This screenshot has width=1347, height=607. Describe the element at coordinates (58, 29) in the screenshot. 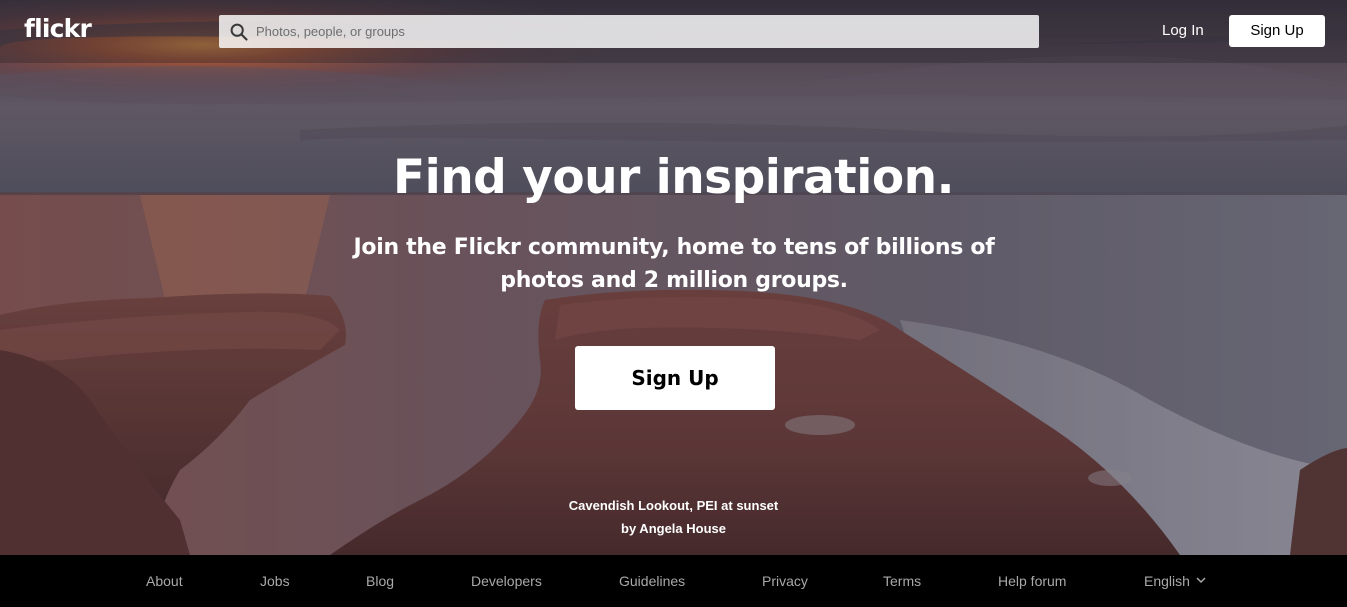

I see `flickr-logo: flickr` at that location.